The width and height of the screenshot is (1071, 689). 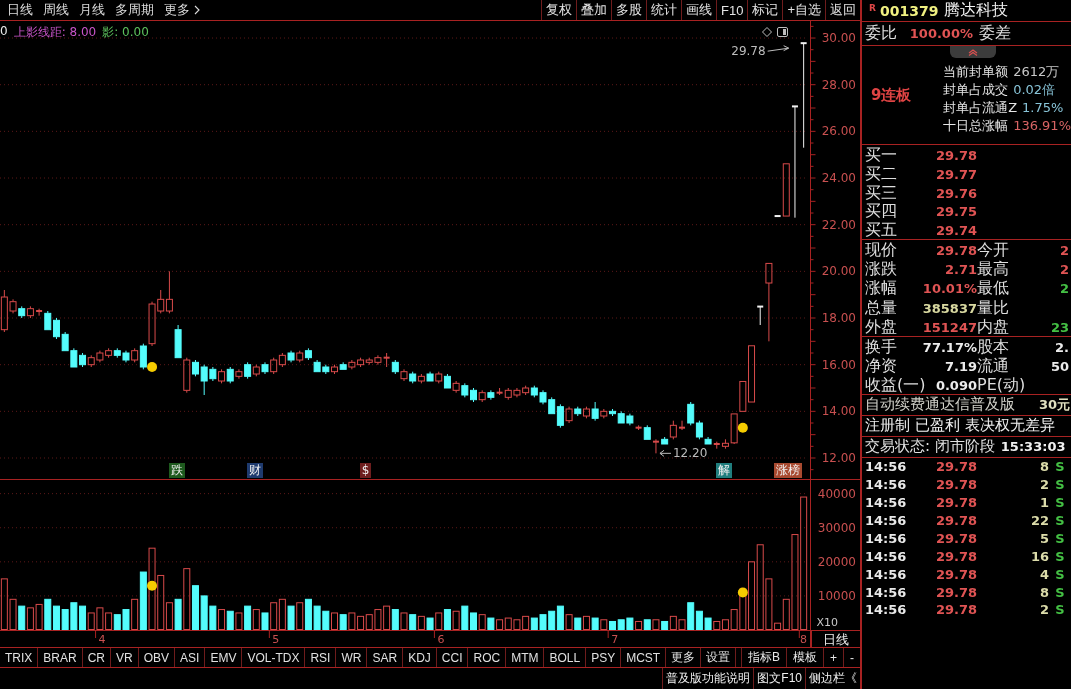 What do you see at coordinates (682, 425) in the screenshot?
I see `candlestick` at bounding box center [682, 425].